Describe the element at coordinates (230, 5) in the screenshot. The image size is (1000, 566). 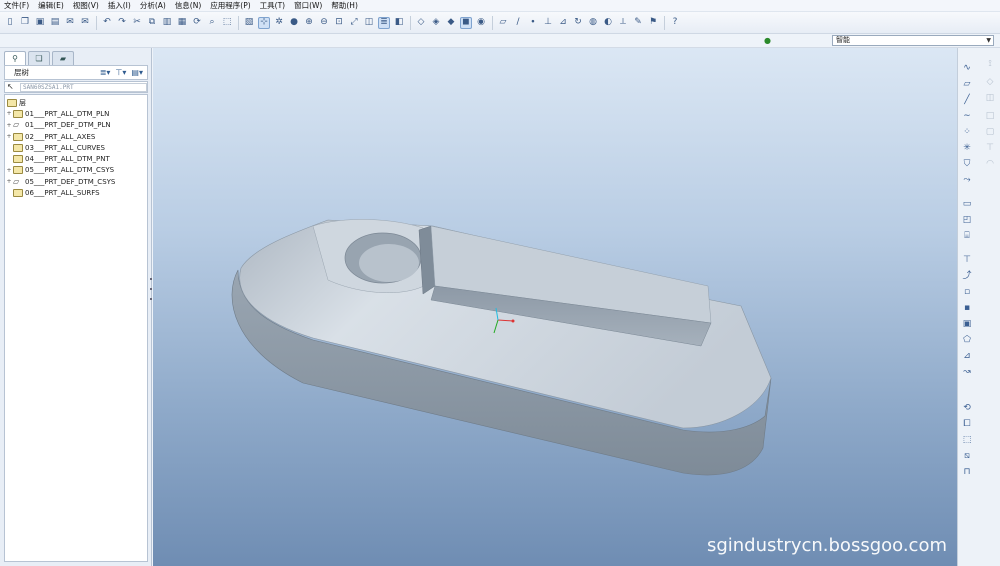
I see `menu-item-6: 应用程序(P)` at that location.